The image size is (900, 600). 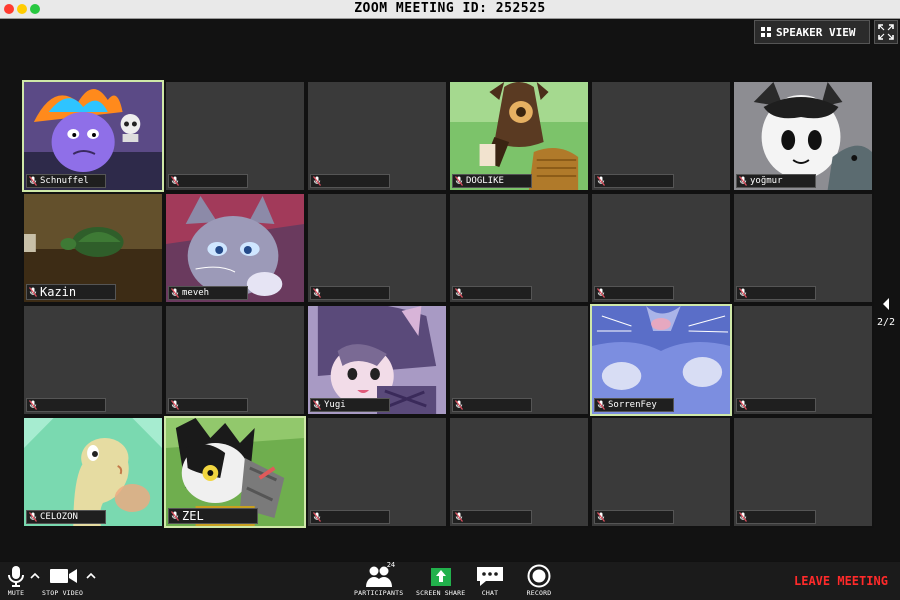 I want to click on stop-video-button: STOP VIDEO, so click(x=62, y=580).